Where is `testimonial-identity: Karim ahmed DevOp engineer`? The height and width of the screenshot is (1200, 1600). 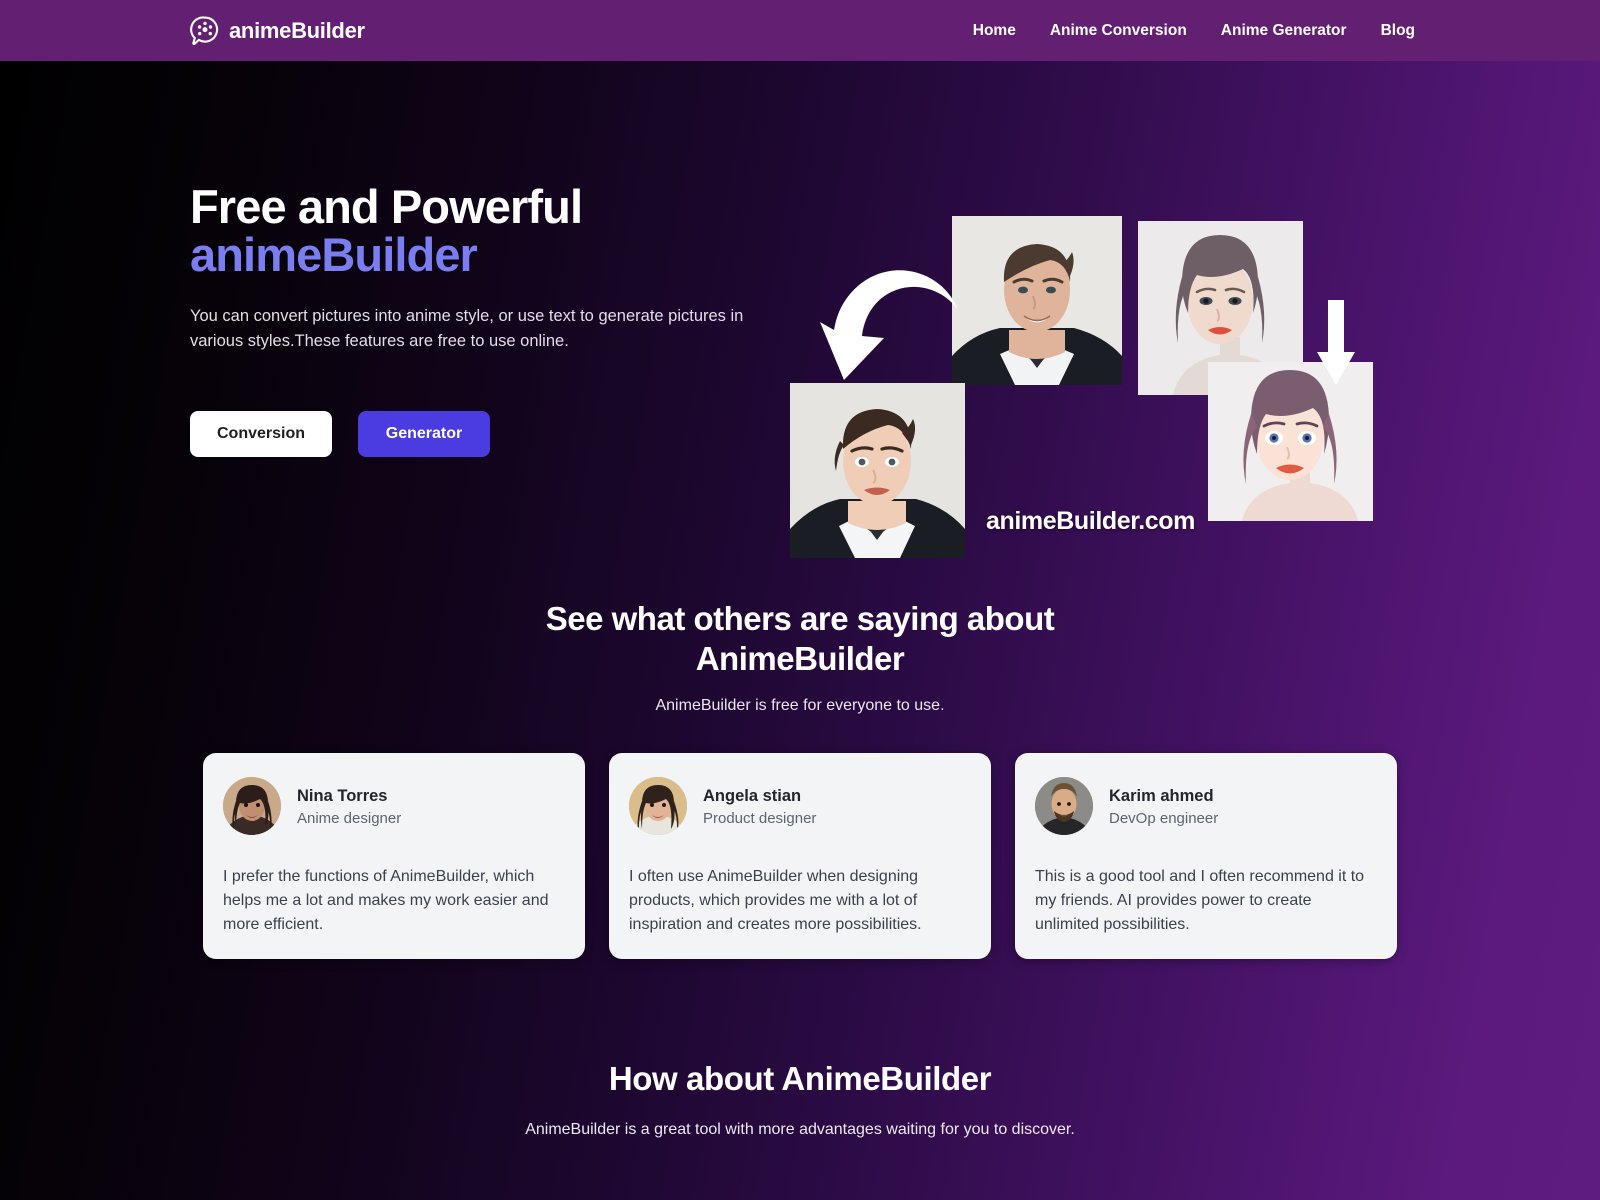 testimonial-identity: Karim ahmed DevOp engineer is located at coordinates (1163, 806).